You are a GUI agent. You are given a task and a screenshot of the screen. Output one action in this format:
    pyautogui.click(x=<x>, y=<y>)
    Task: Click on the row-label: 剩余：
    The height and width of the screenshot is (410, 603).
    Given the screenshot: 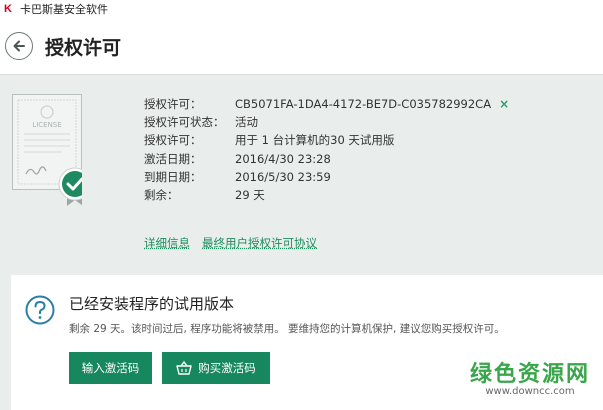 What is the action you would take?
    pyautogui.click(x=161, y=195)
    